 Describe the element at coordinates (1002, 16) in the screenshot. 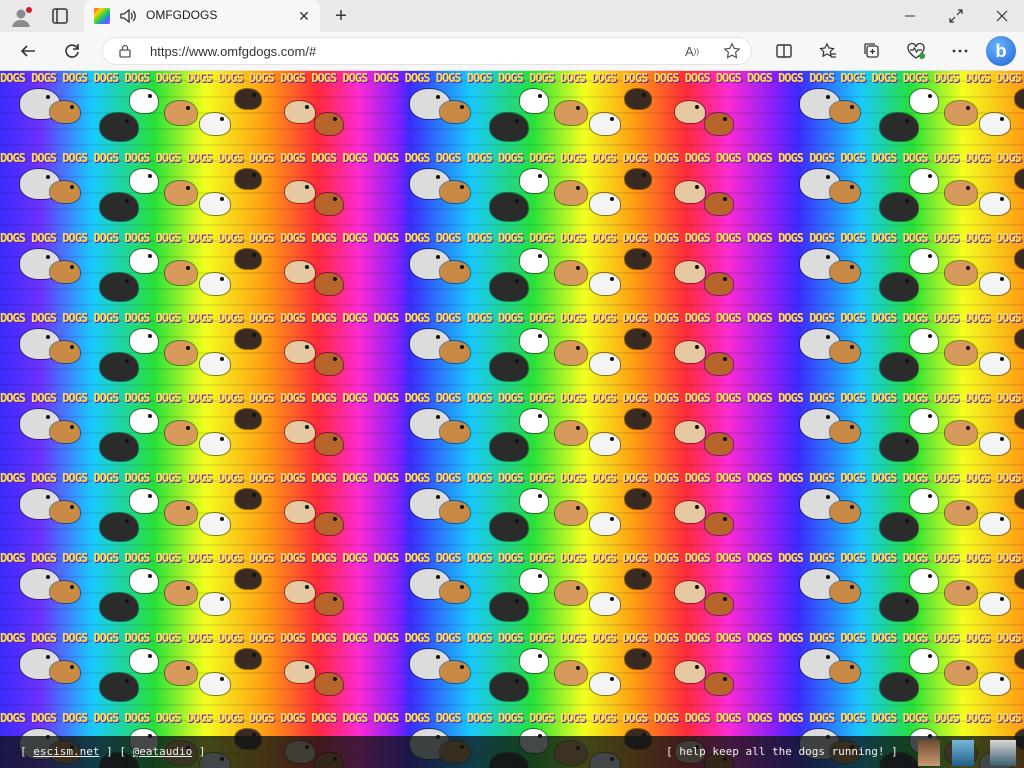

I see `close-window-button` at that location.